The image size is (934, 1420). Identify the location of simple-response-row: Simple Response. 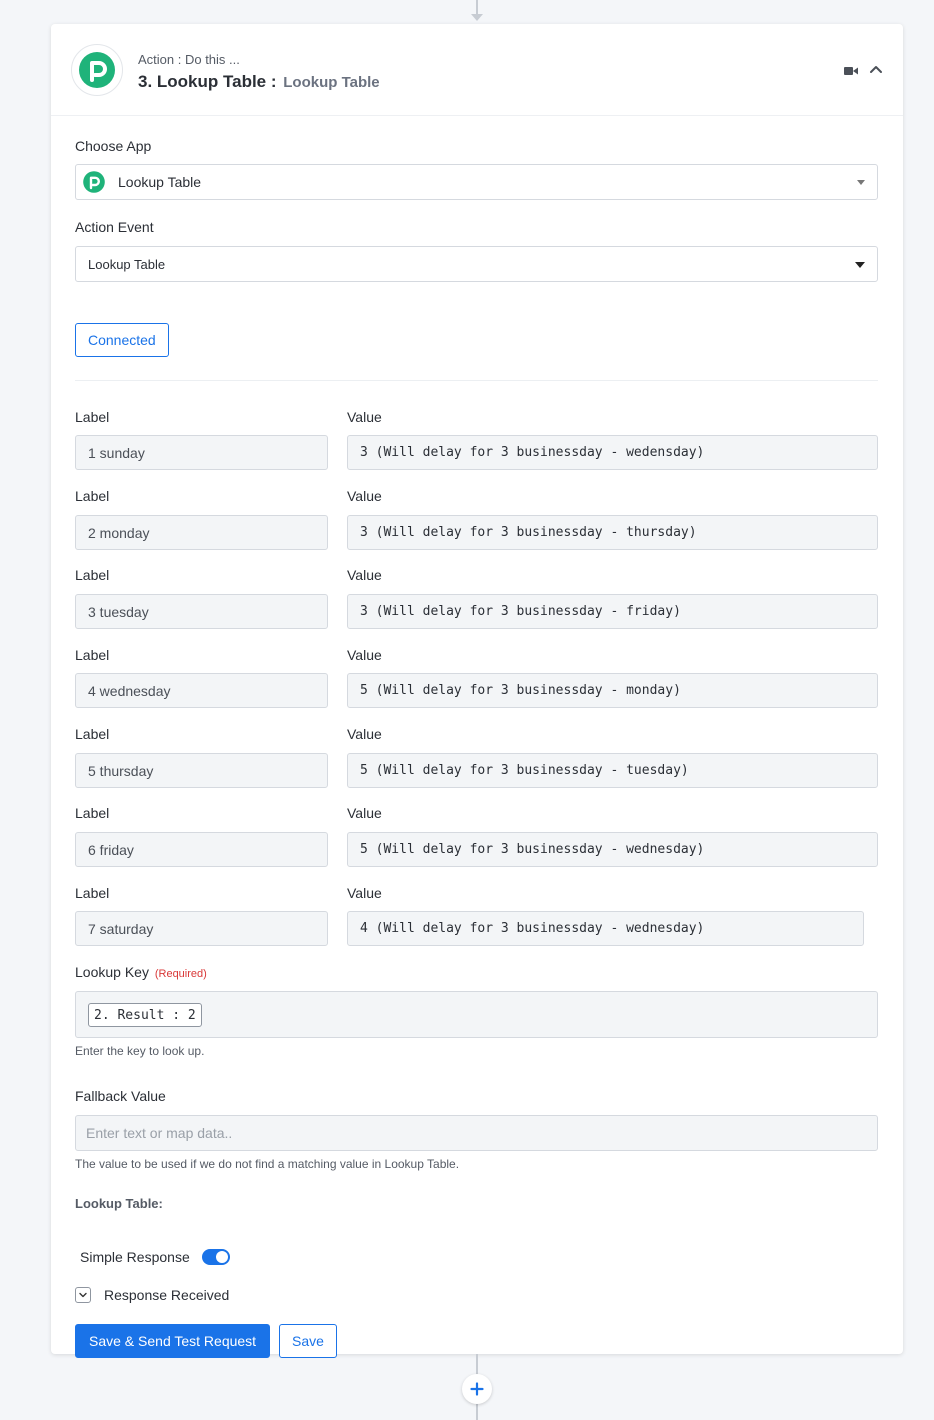
(155, 1257).